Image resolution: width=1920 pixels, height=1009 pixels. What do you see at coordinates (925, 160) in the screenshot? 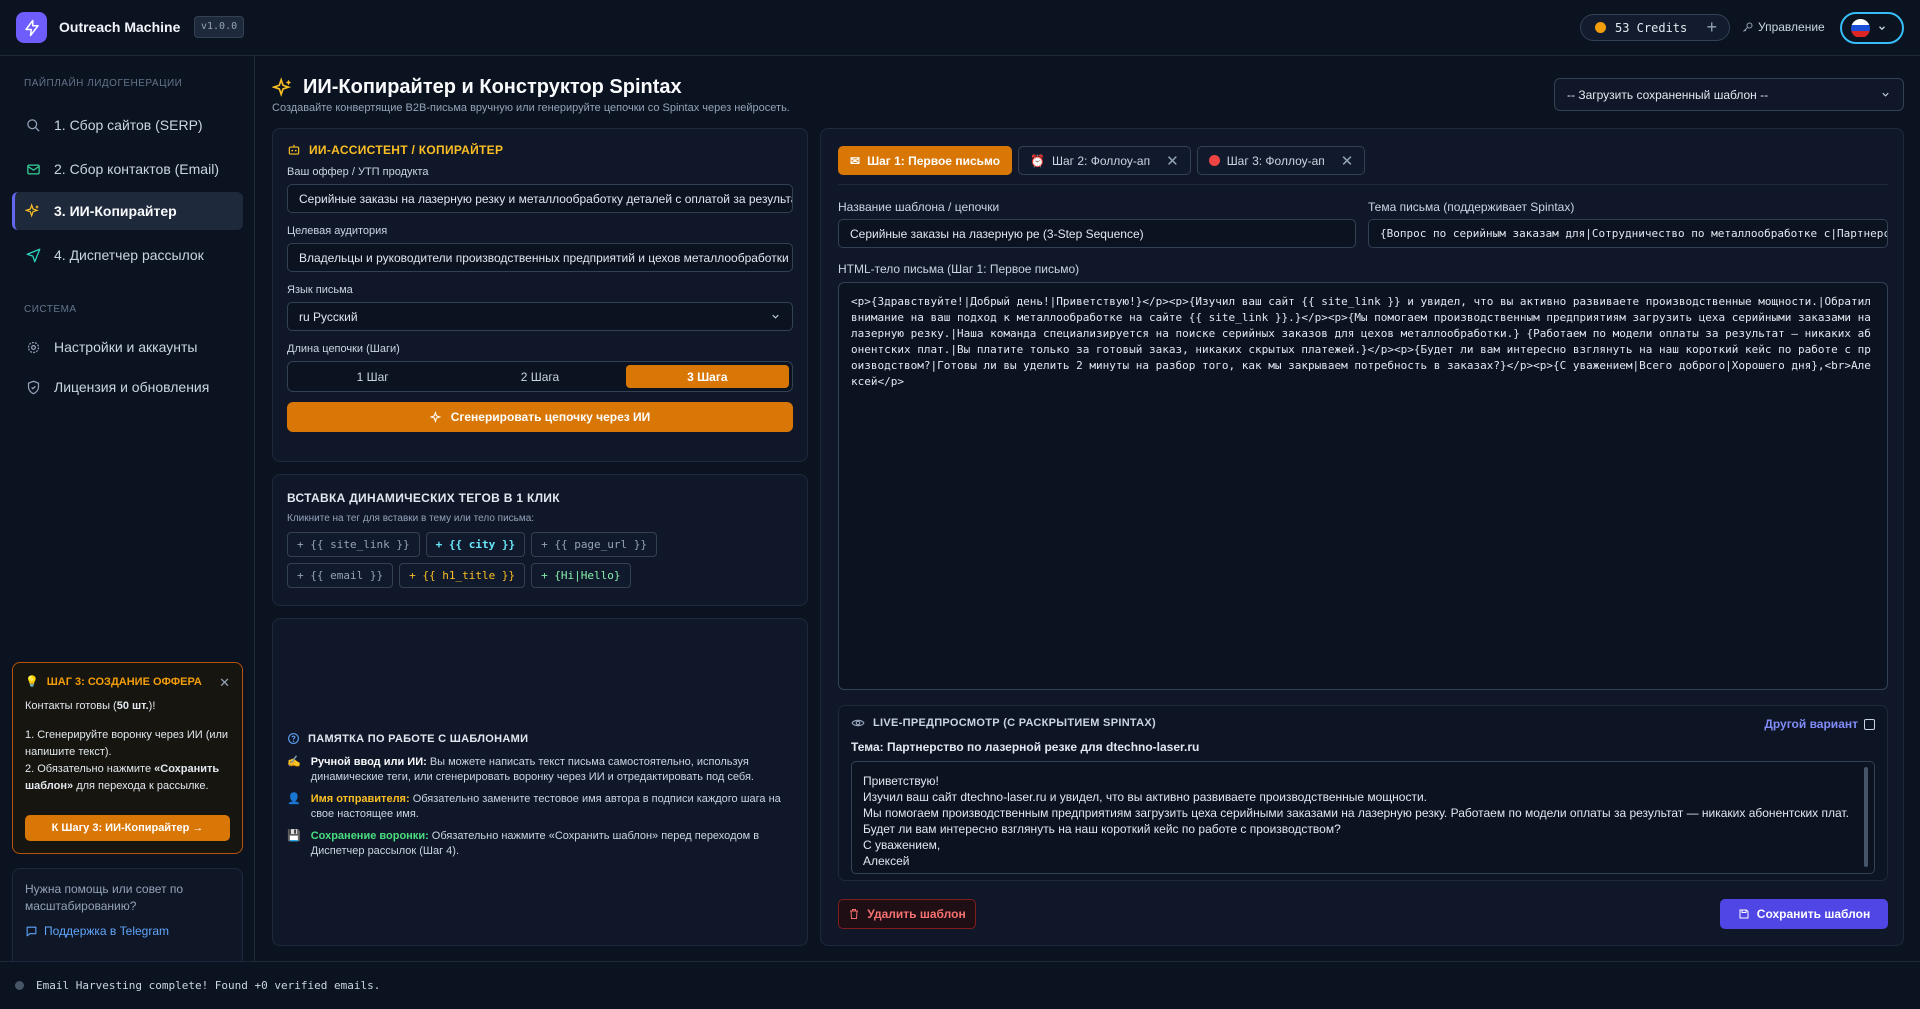
I see `tab-step-1: ✉ Шаг 1: Первое письмо` at bounding box center [925, 160].